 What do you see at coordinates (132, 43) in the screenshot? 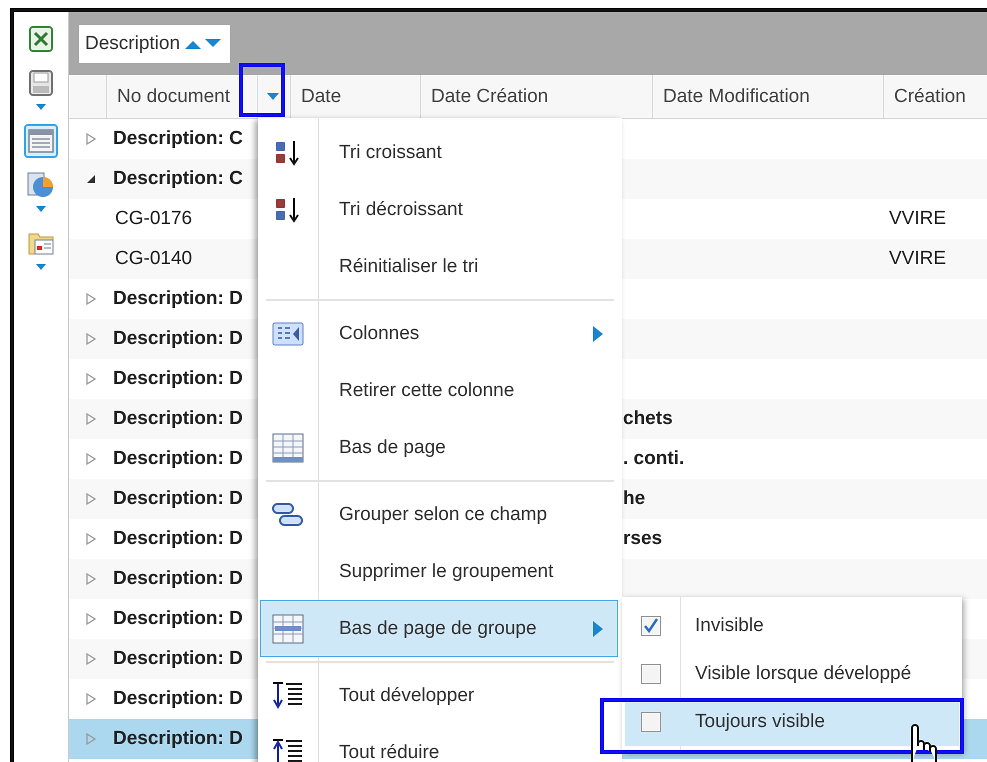
I see `chip-label: Description` at bounding box center [132, 43].